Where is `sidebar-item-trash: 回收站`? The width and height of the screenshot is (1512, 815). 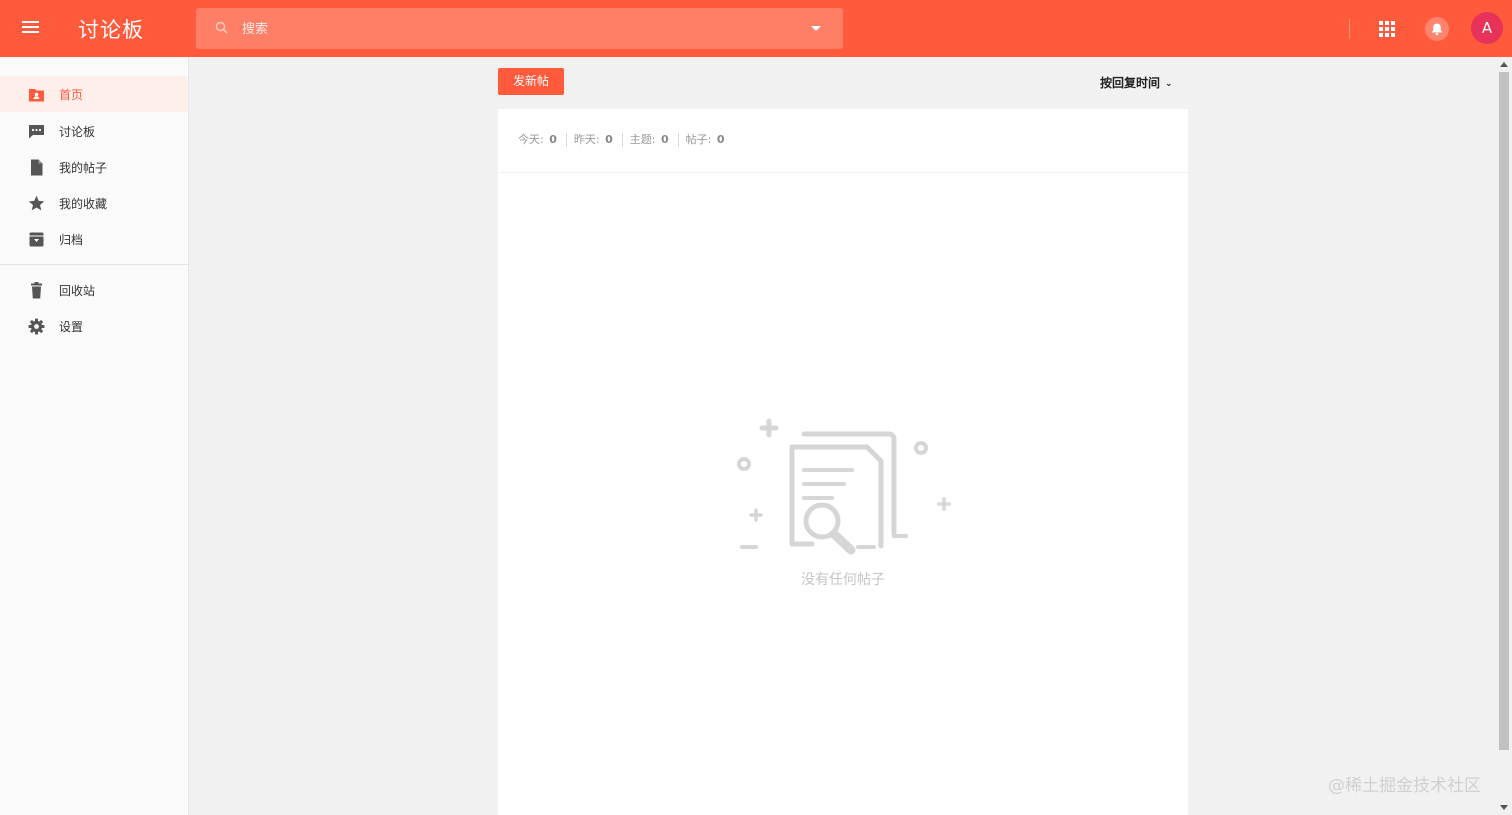
sidebar-item-trash: 回收站 is located at coordinates (94, 290).